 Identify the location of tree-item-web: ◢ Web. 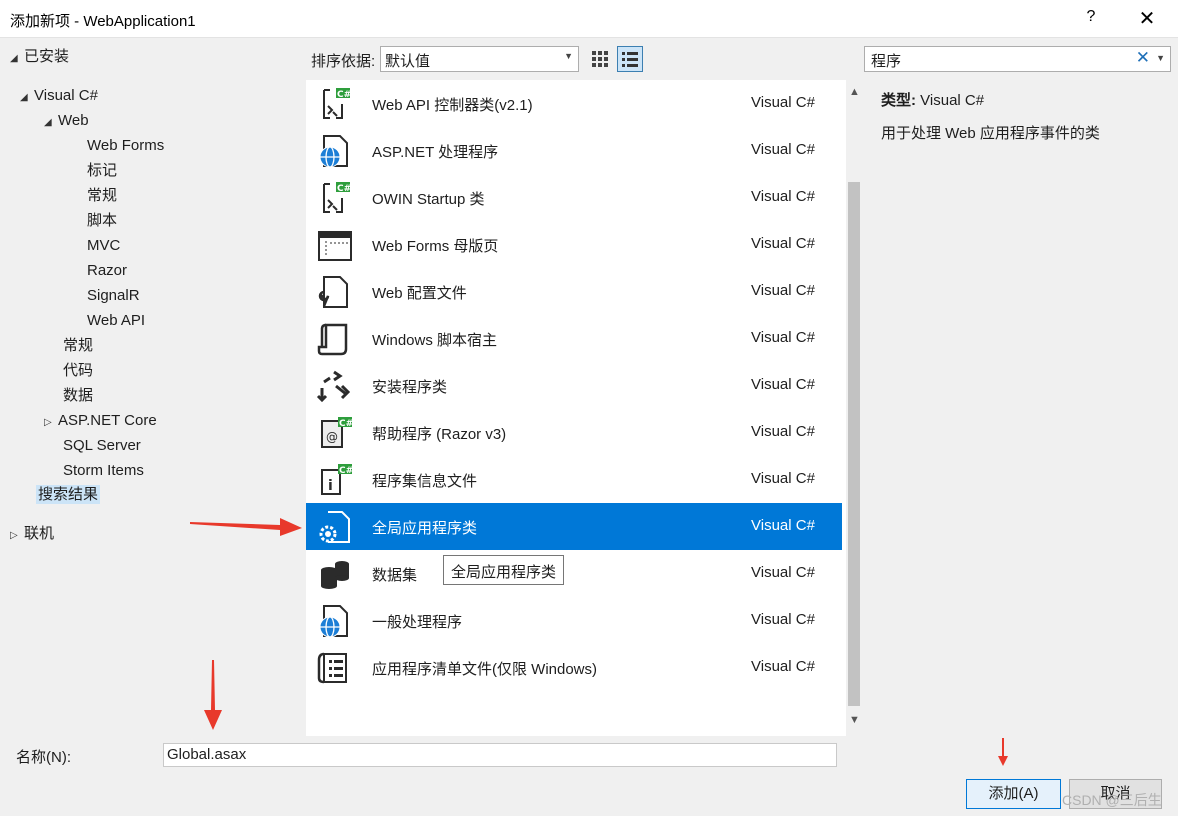
(66, 122).